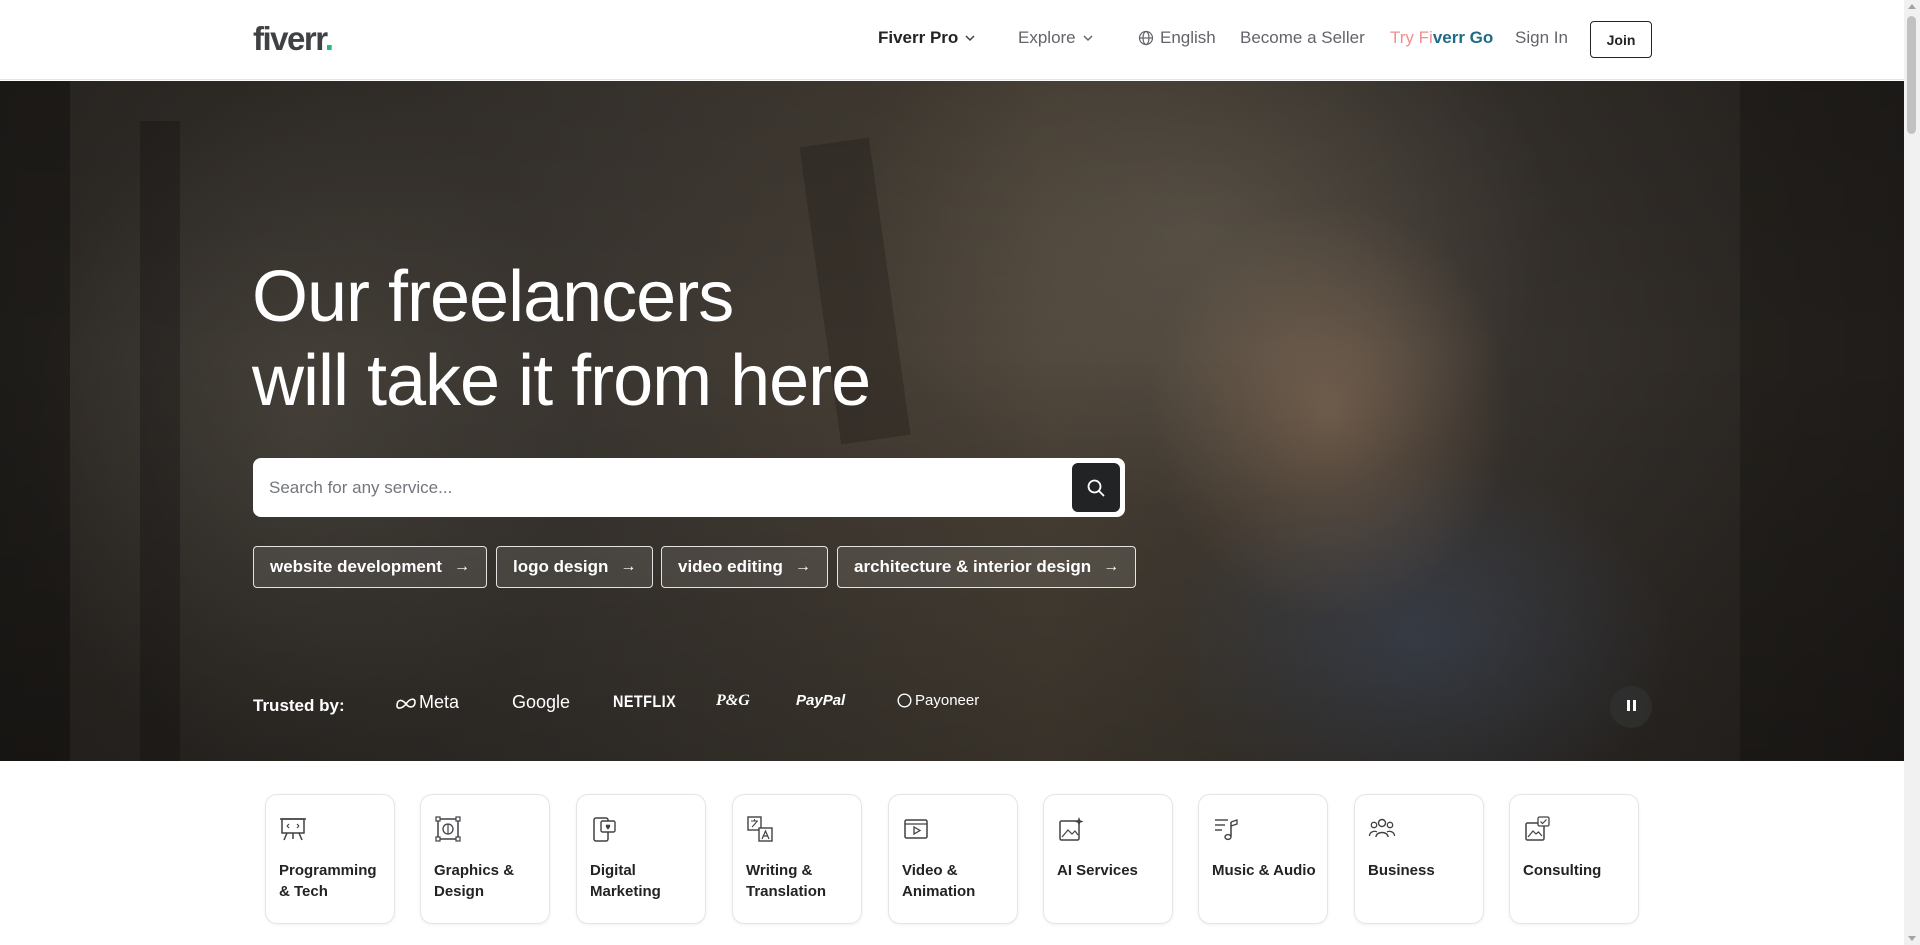 The image size is (1920, 945). What do you see at coordinates (801, 881) in the screenshot?
I see `category-label: Writing & Translation` at bounding box center [801, 881].